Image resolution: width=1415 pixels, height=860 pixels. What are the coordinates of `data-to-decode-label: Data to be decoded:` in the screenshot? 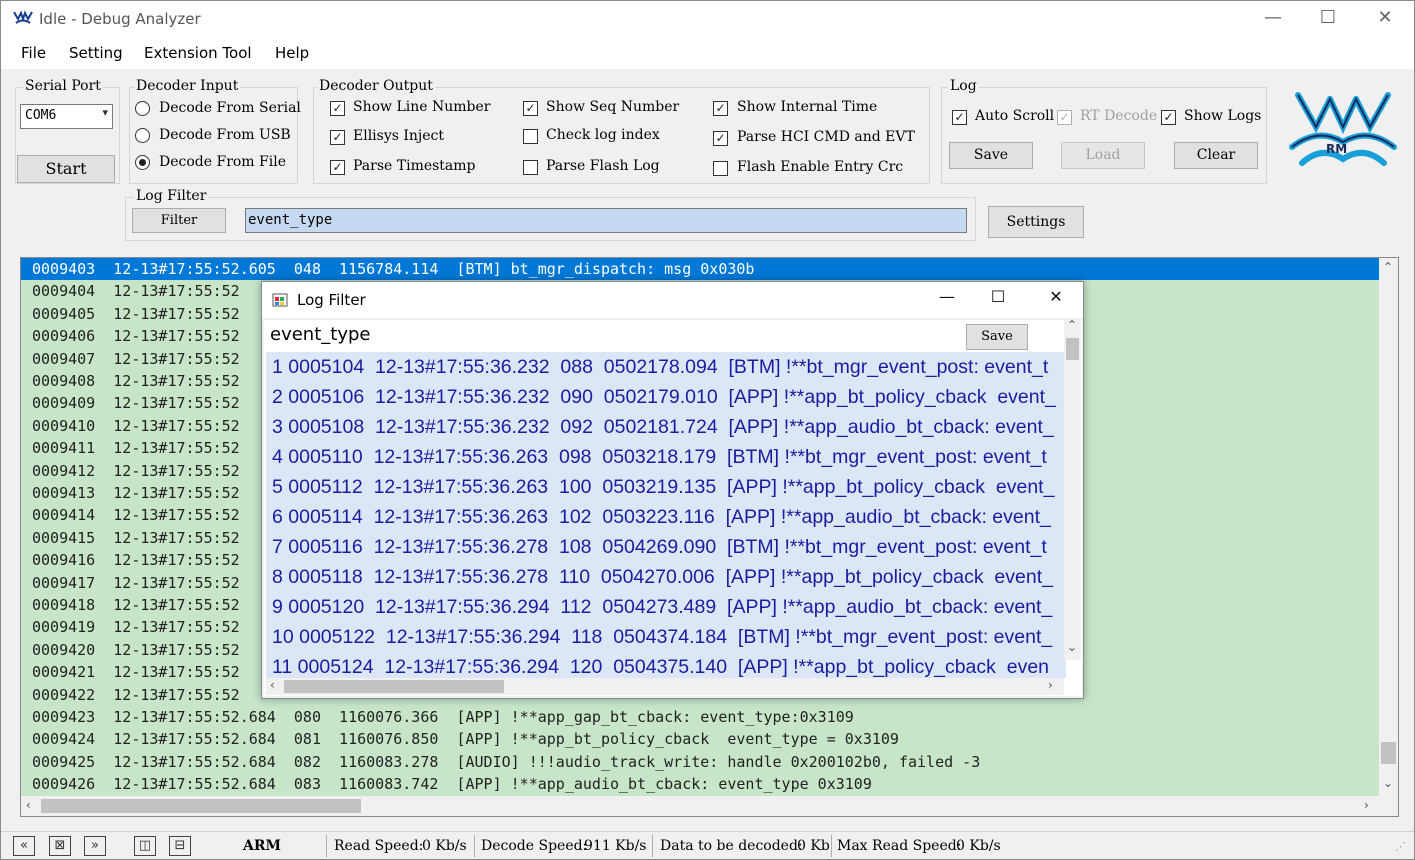 It's located at (731, 846).